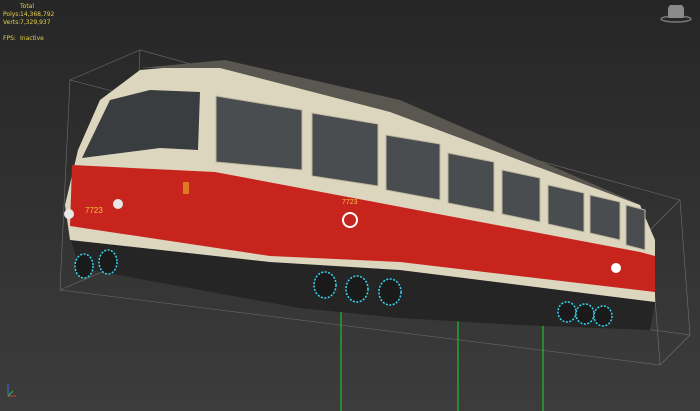 The image size is (700, 411). What do you see at coordinates (27, 6) in the screenshot?
I see `stats-header: Total` at bounding box center [27, 6].